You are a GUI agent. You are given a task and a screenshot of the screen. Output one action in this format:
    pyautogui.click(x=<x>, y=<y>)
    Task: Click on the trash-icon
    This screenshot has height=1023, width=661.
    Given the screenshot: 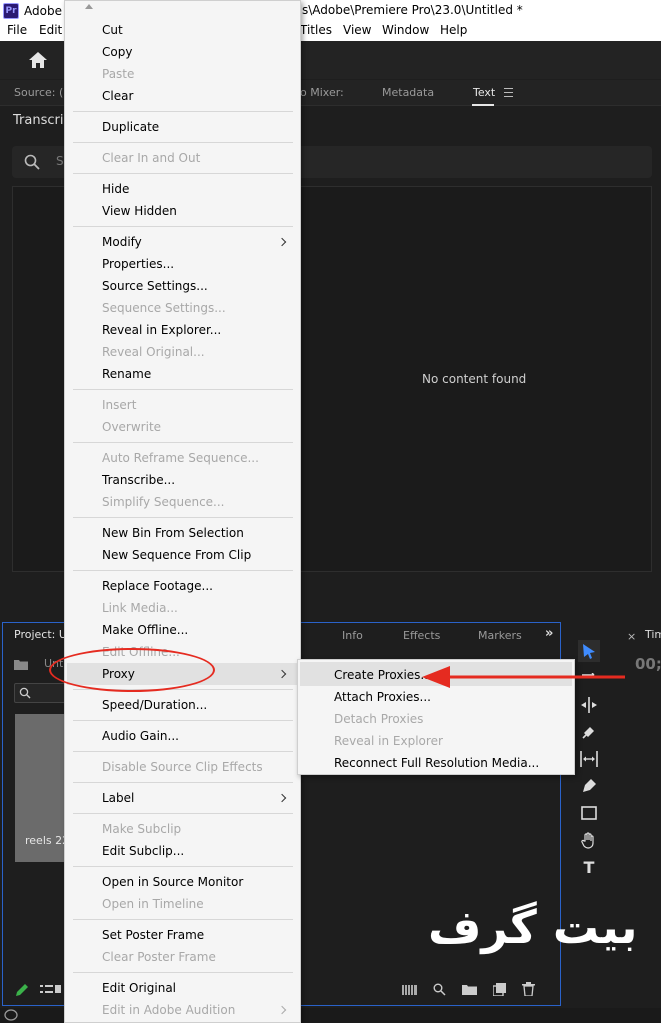 What is the action you would take?
    pyautogui.click(x=528, y=989)
    